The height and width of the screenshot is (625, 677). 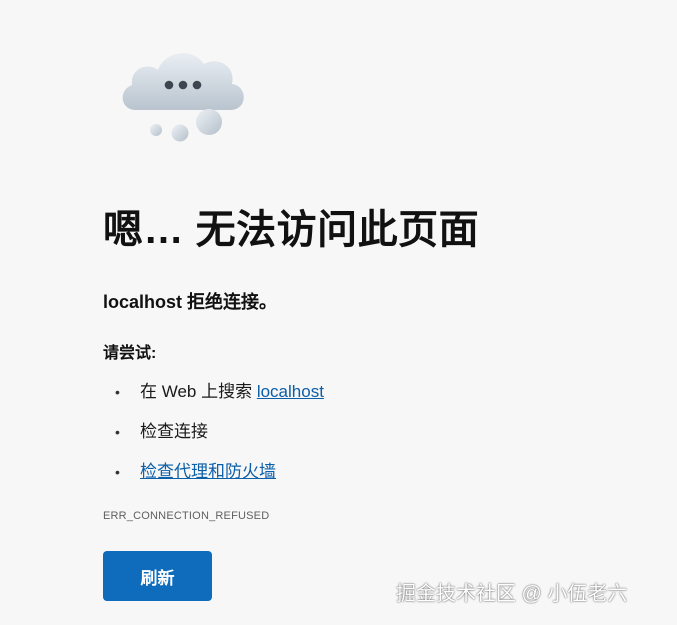 What do you see at coordinates (290, 391) in the screenshot?
I see `search-localhost-link: localhost` at bounding box center [290, 391].